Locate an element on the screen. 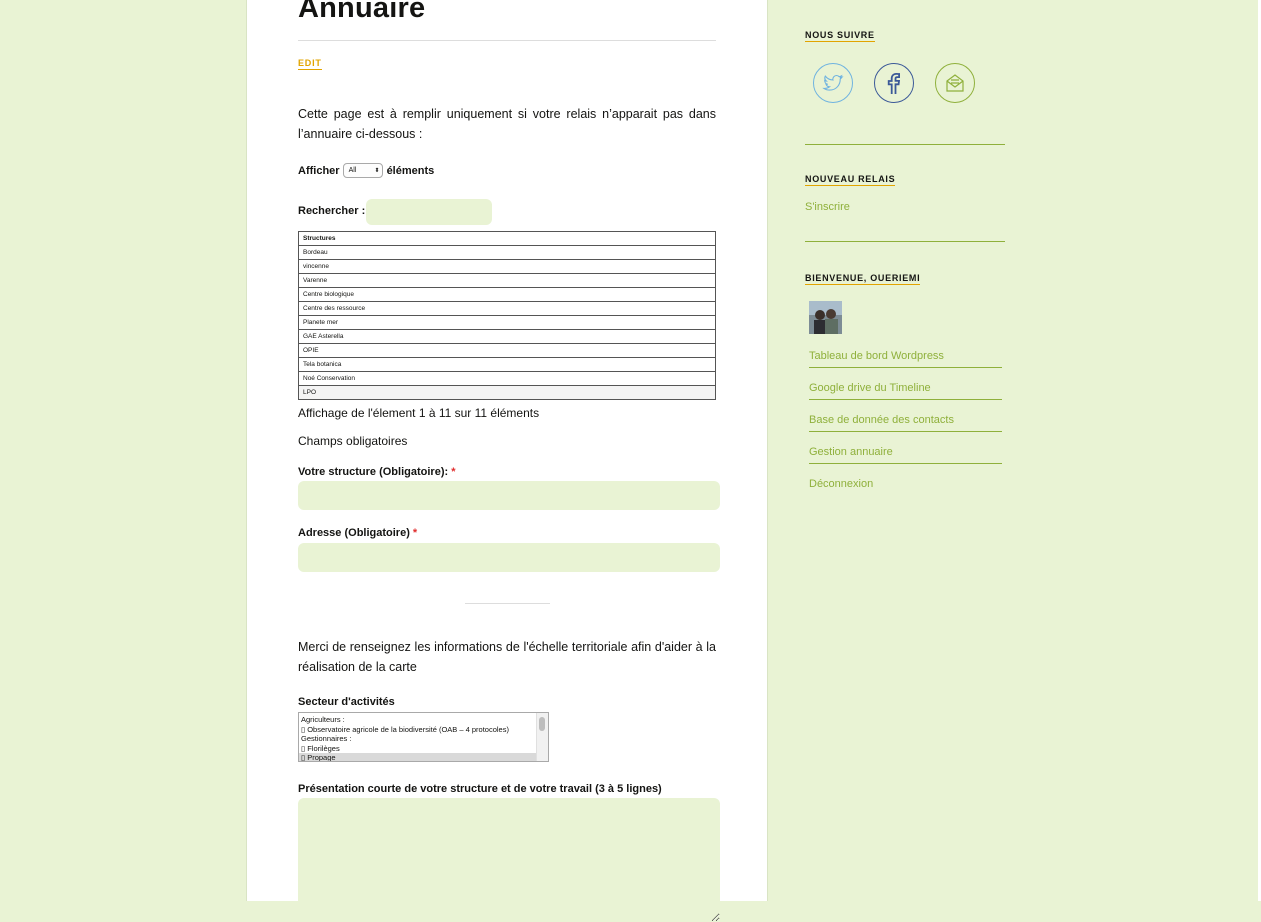 The height and width of the screenshot is (922, 1261). table-cell: OPIE is located at coordinates (507, 350).